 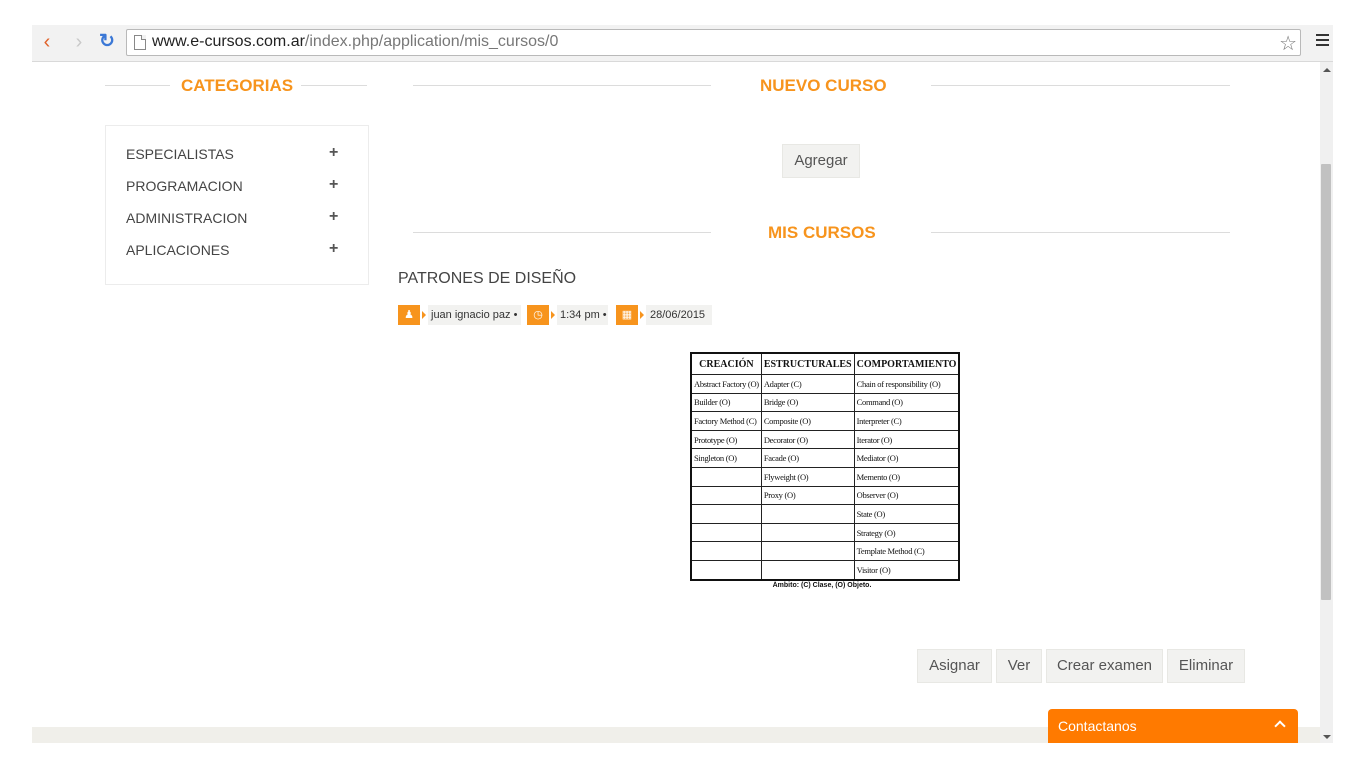 I want to click on table-cell: Prototype (O), so click(x=726, y=439).